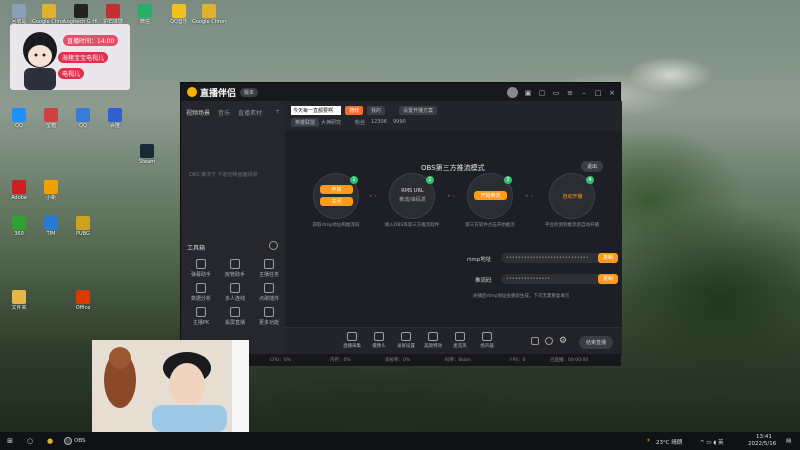  What do you see at coordinates (596, 342) in the screenshot?
I see `end-stream-button: 结束直播` at bounding box center [596, 342].